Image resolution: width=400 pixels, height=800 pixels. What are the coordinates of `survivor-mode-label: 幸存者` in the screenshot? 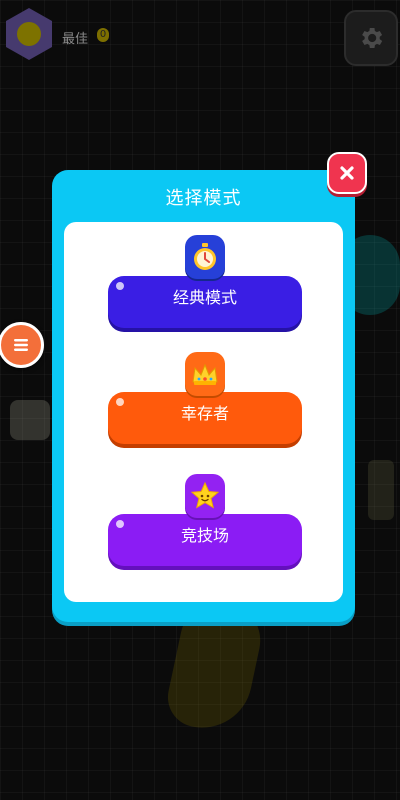 It's located at (204, 413).